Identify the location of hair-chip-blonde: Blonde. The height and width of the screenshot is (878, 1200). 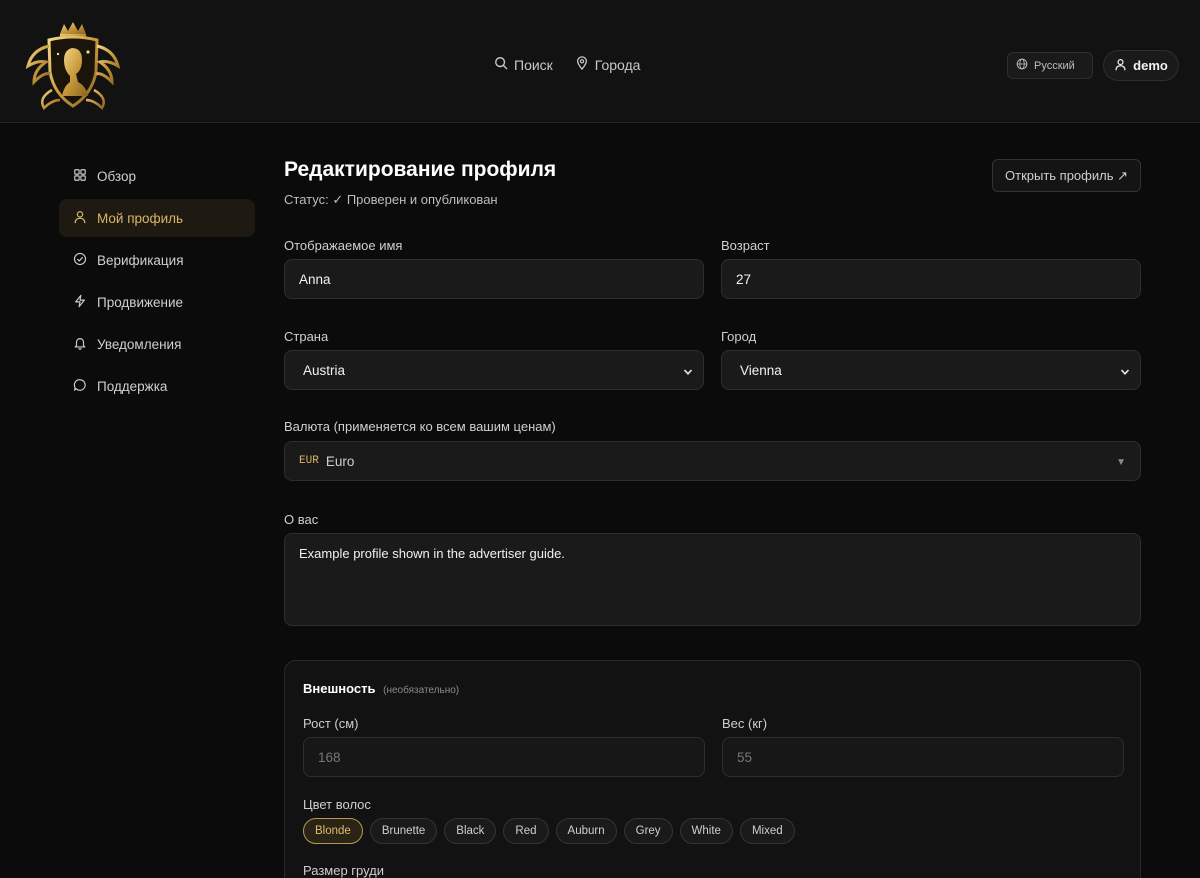
(333, 831).